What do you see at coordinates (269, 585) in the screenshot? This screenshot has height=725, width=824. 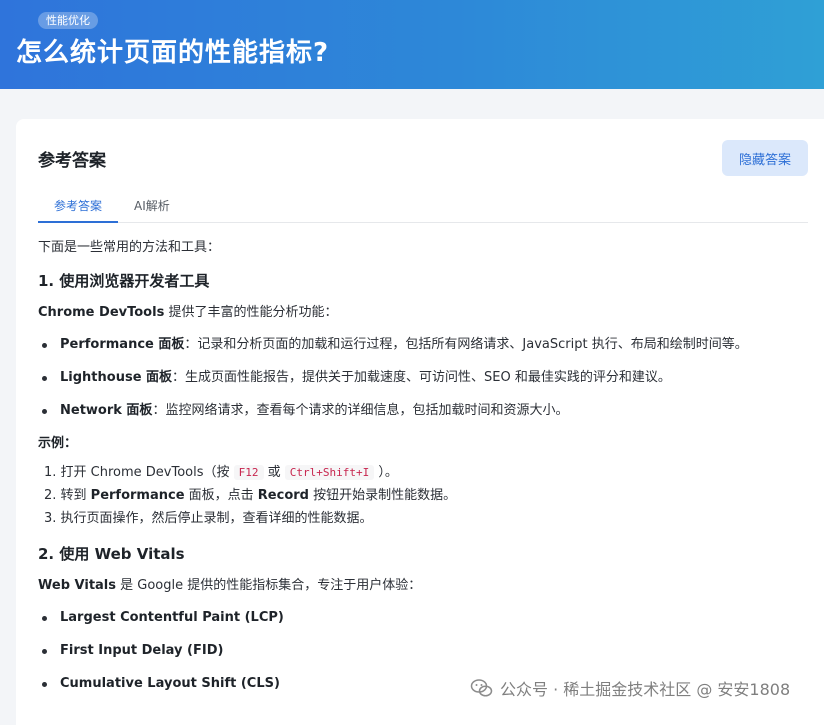 I see `section-2-lead-text: 是 Google 提供的性能指标集合，专注于用户体验：` at bounding box center [269, 585].